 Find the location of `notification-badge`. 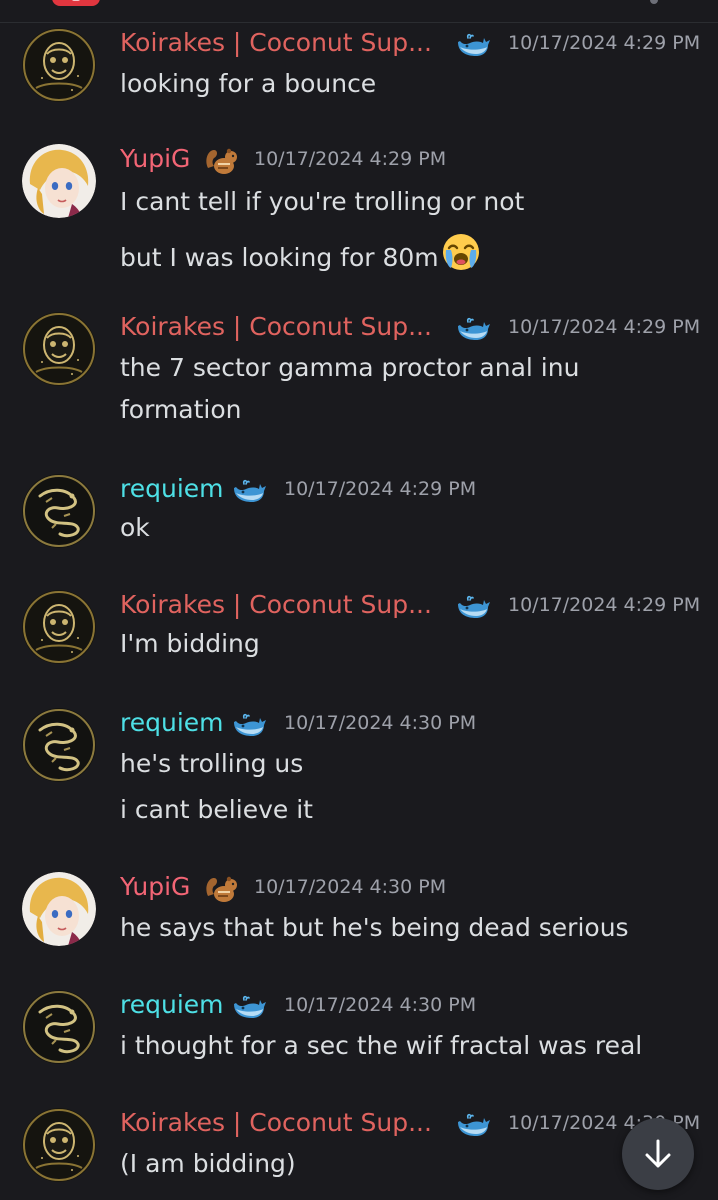

notification-badge is located at coordinates (76, 3).